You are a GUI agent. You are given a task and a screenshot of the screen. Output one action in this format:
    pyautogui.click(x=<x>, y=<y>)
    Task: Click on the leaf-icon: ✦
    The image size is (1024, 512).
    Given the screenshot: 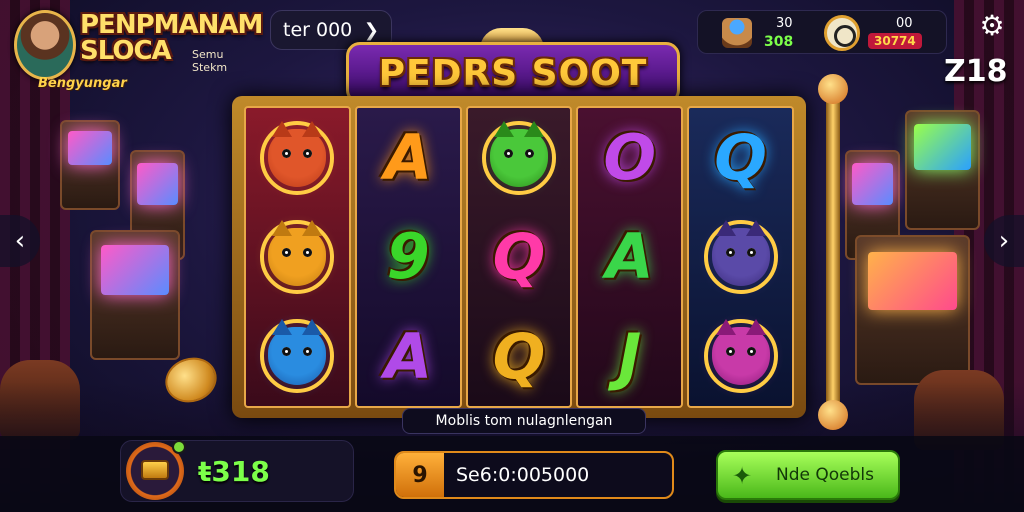 What is the action you would take?
    pyautogui.click(x=742, y=476)
    